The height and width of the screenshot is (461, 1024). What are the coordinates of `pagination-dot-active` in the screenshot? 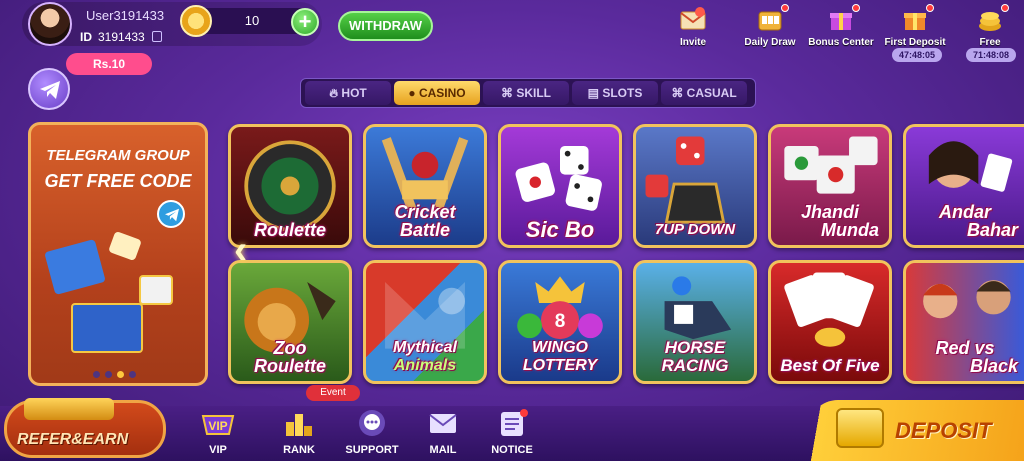 It's located at (120, 374).